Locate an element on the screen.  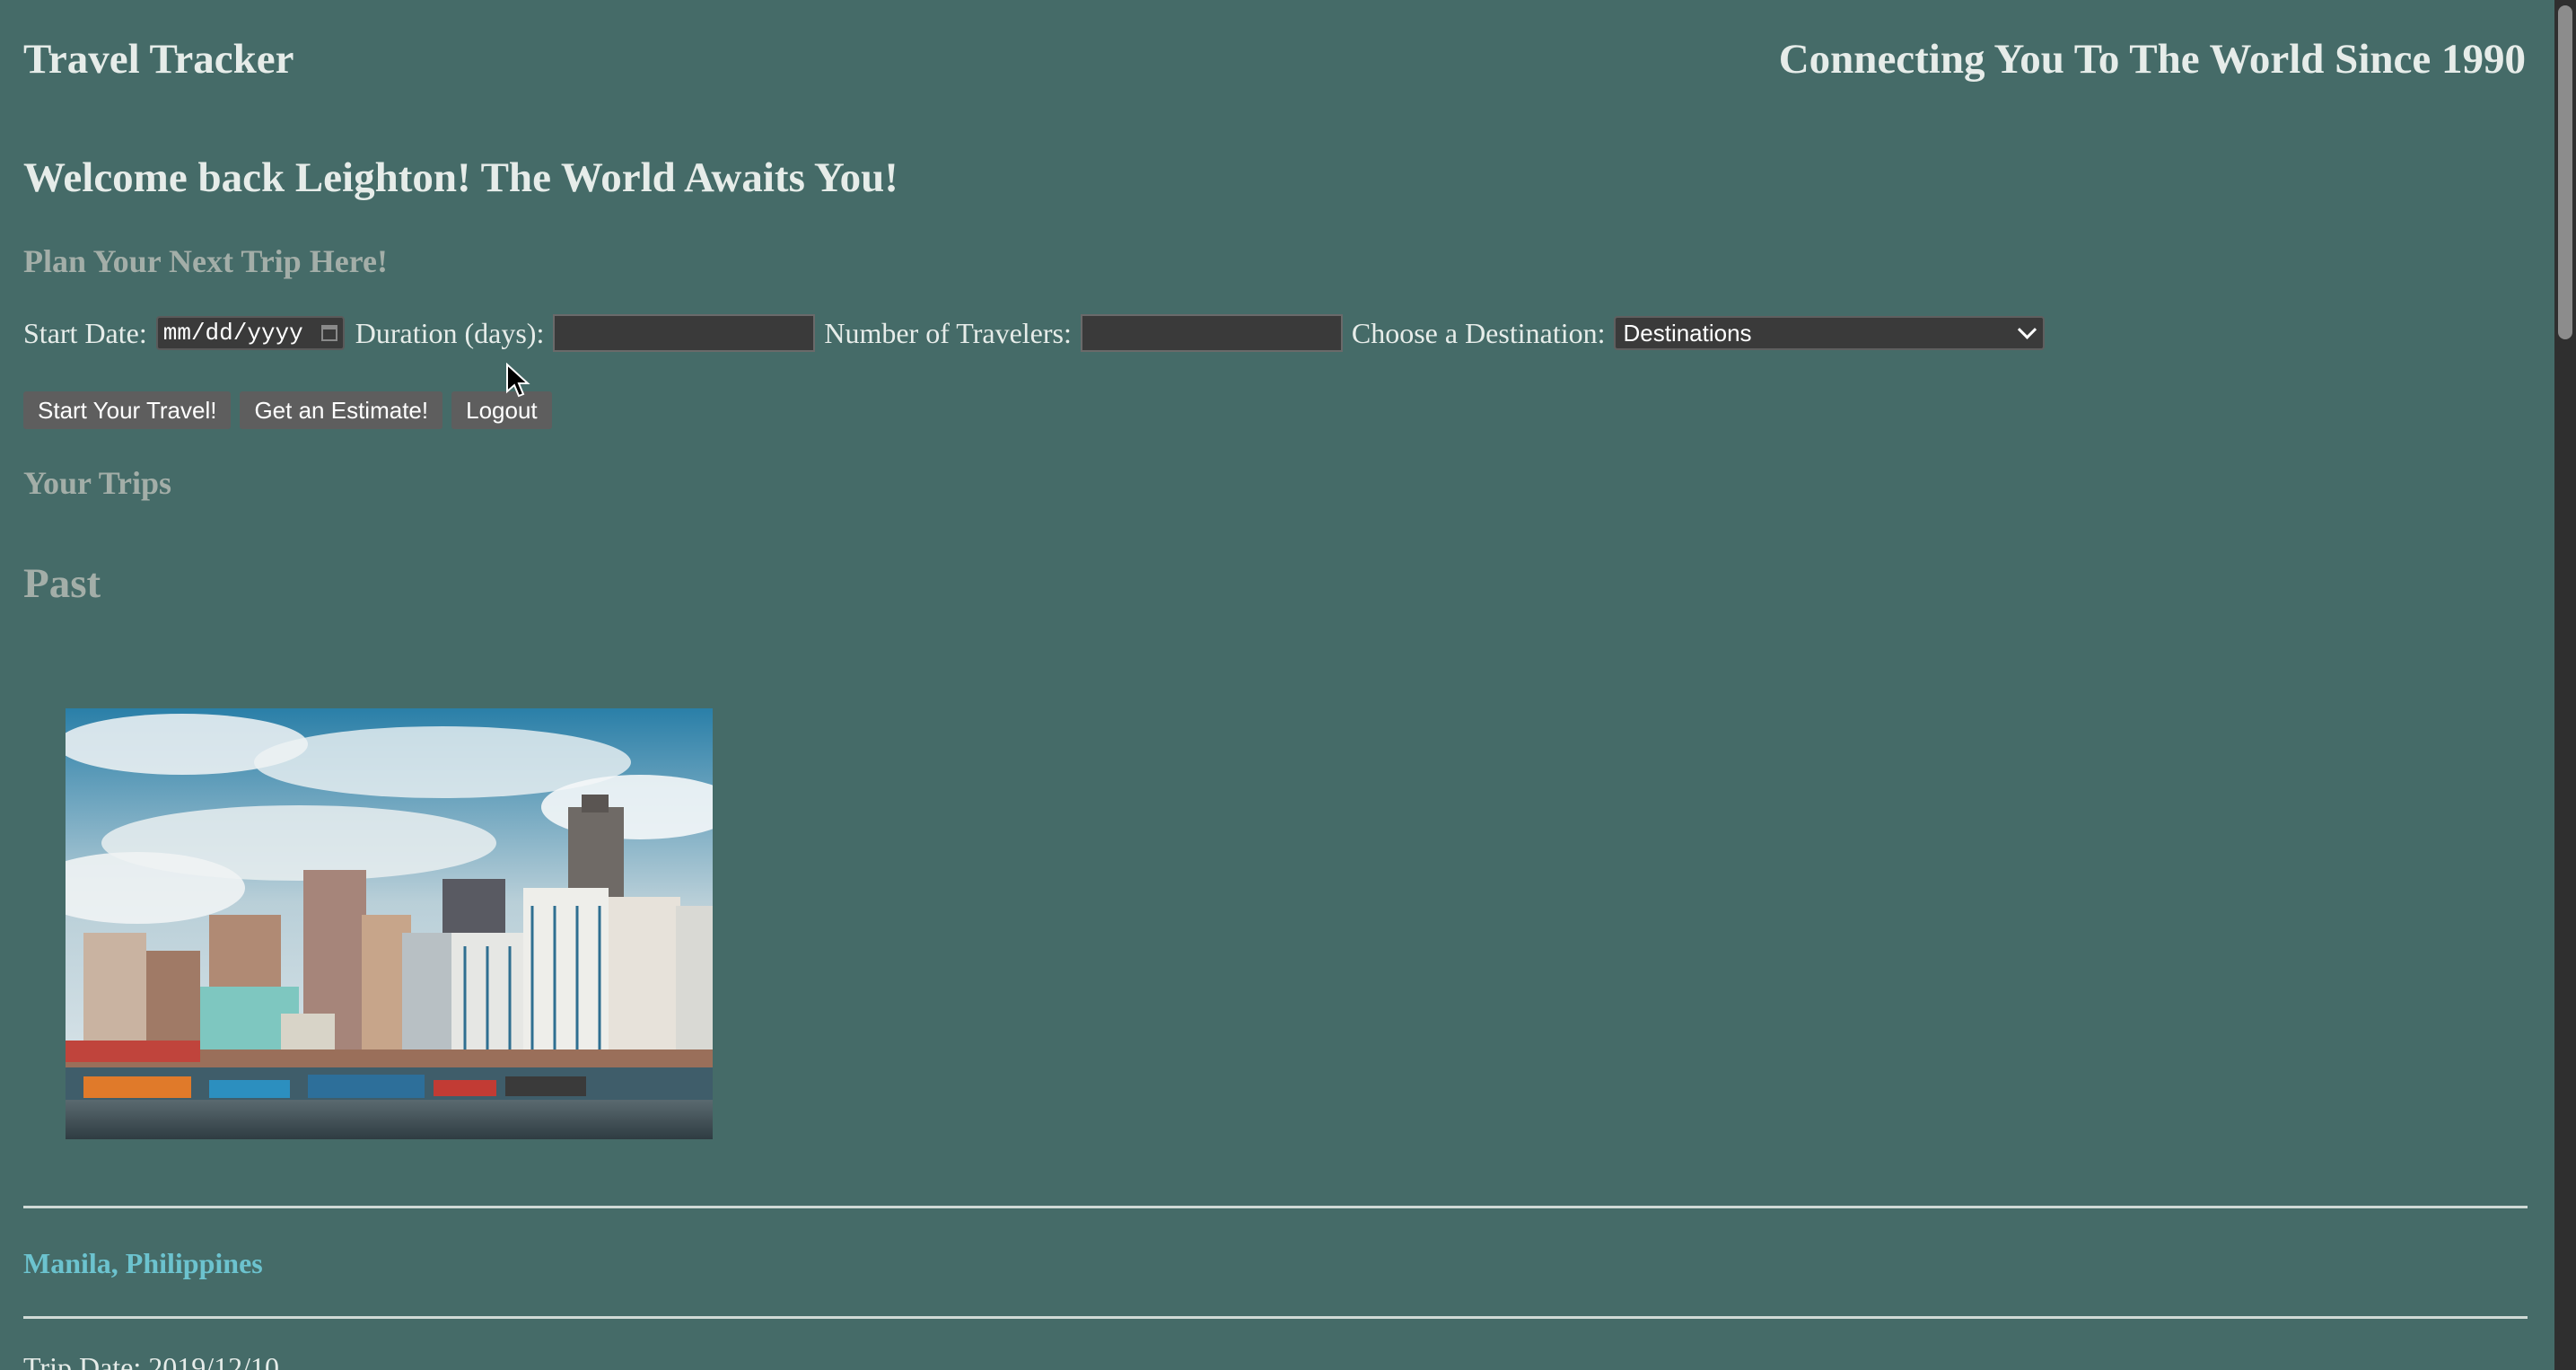
start-travel-button: Start Your Travel! is located at coordinates (127, 410).